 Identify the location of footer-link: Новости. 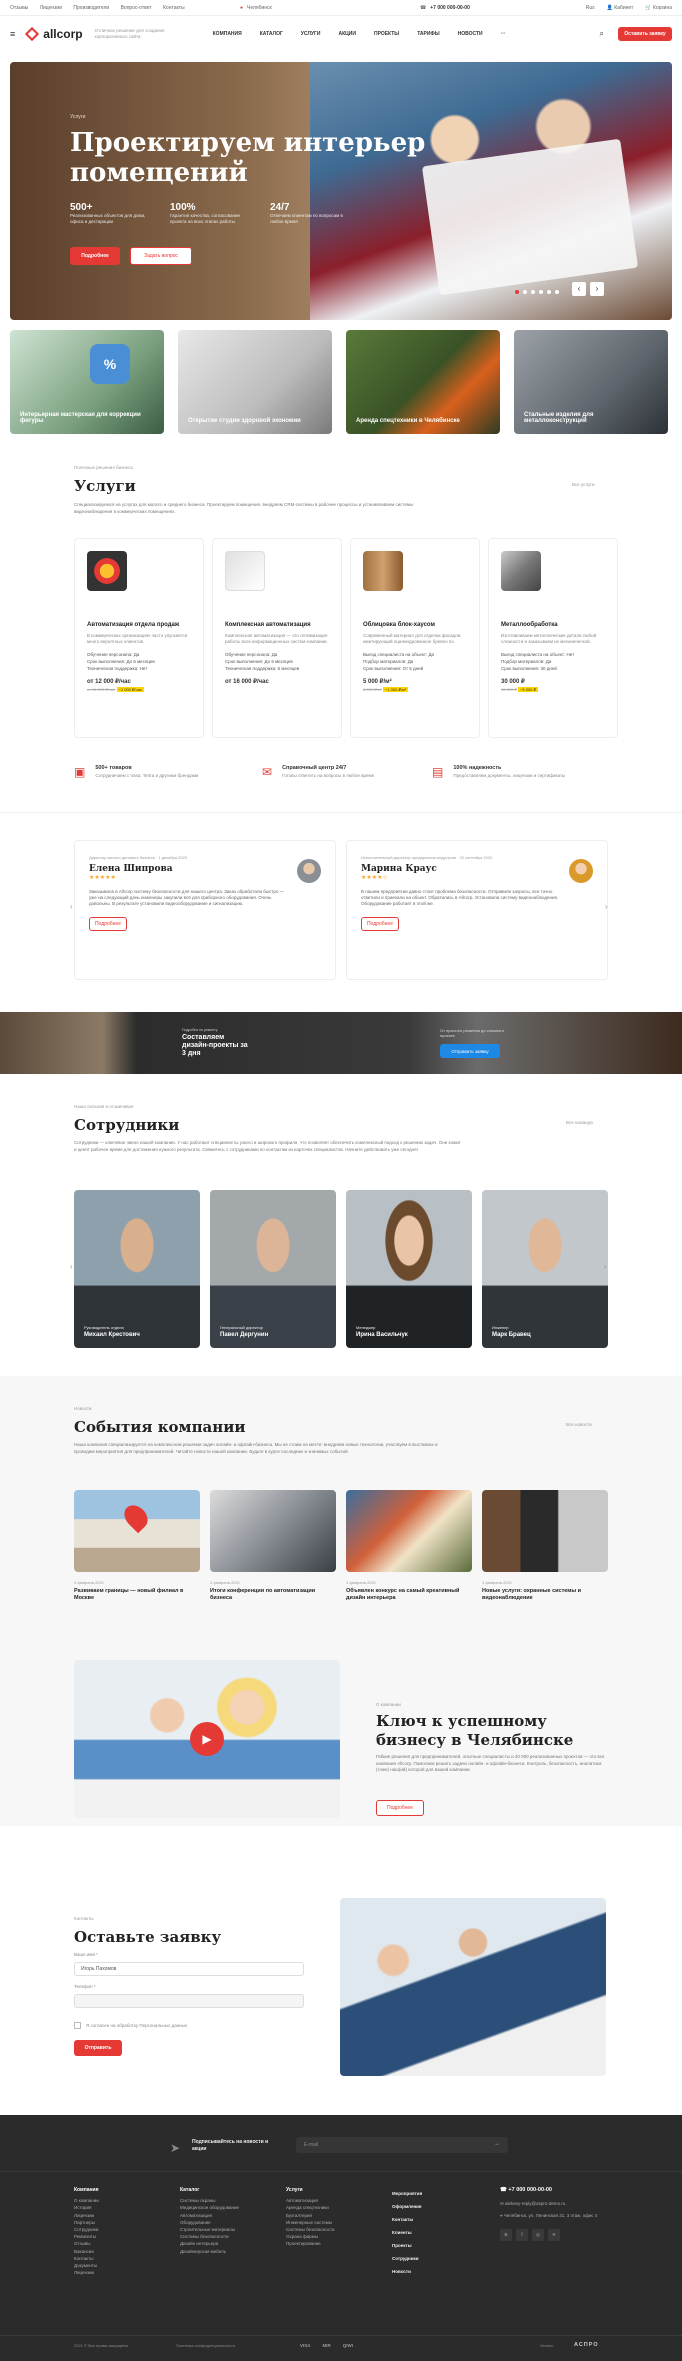
(407, 2271).